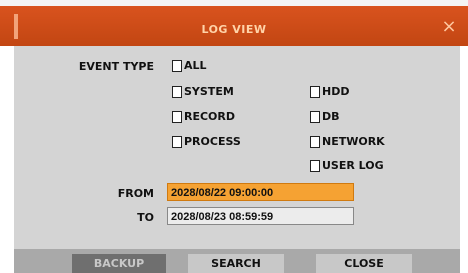 The height and width of the screenshot is (273, 468). I want to click on search-button: SEARCH, so click(236, 263).